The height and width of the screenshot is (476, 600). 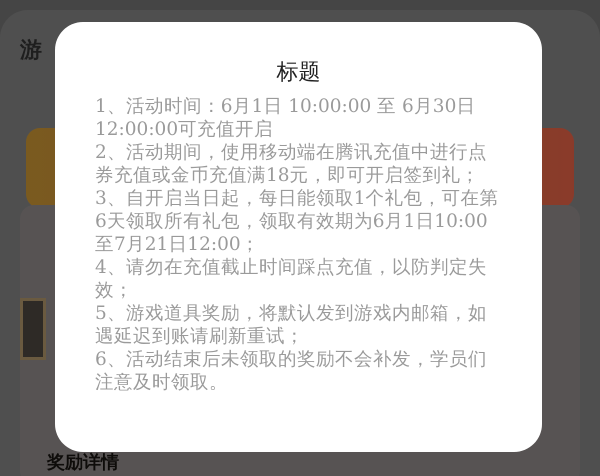 I want to click on rule-text: 4、请勿在充值截止时间踩点充值，以防判定失效；, so click(x=291, y=279).